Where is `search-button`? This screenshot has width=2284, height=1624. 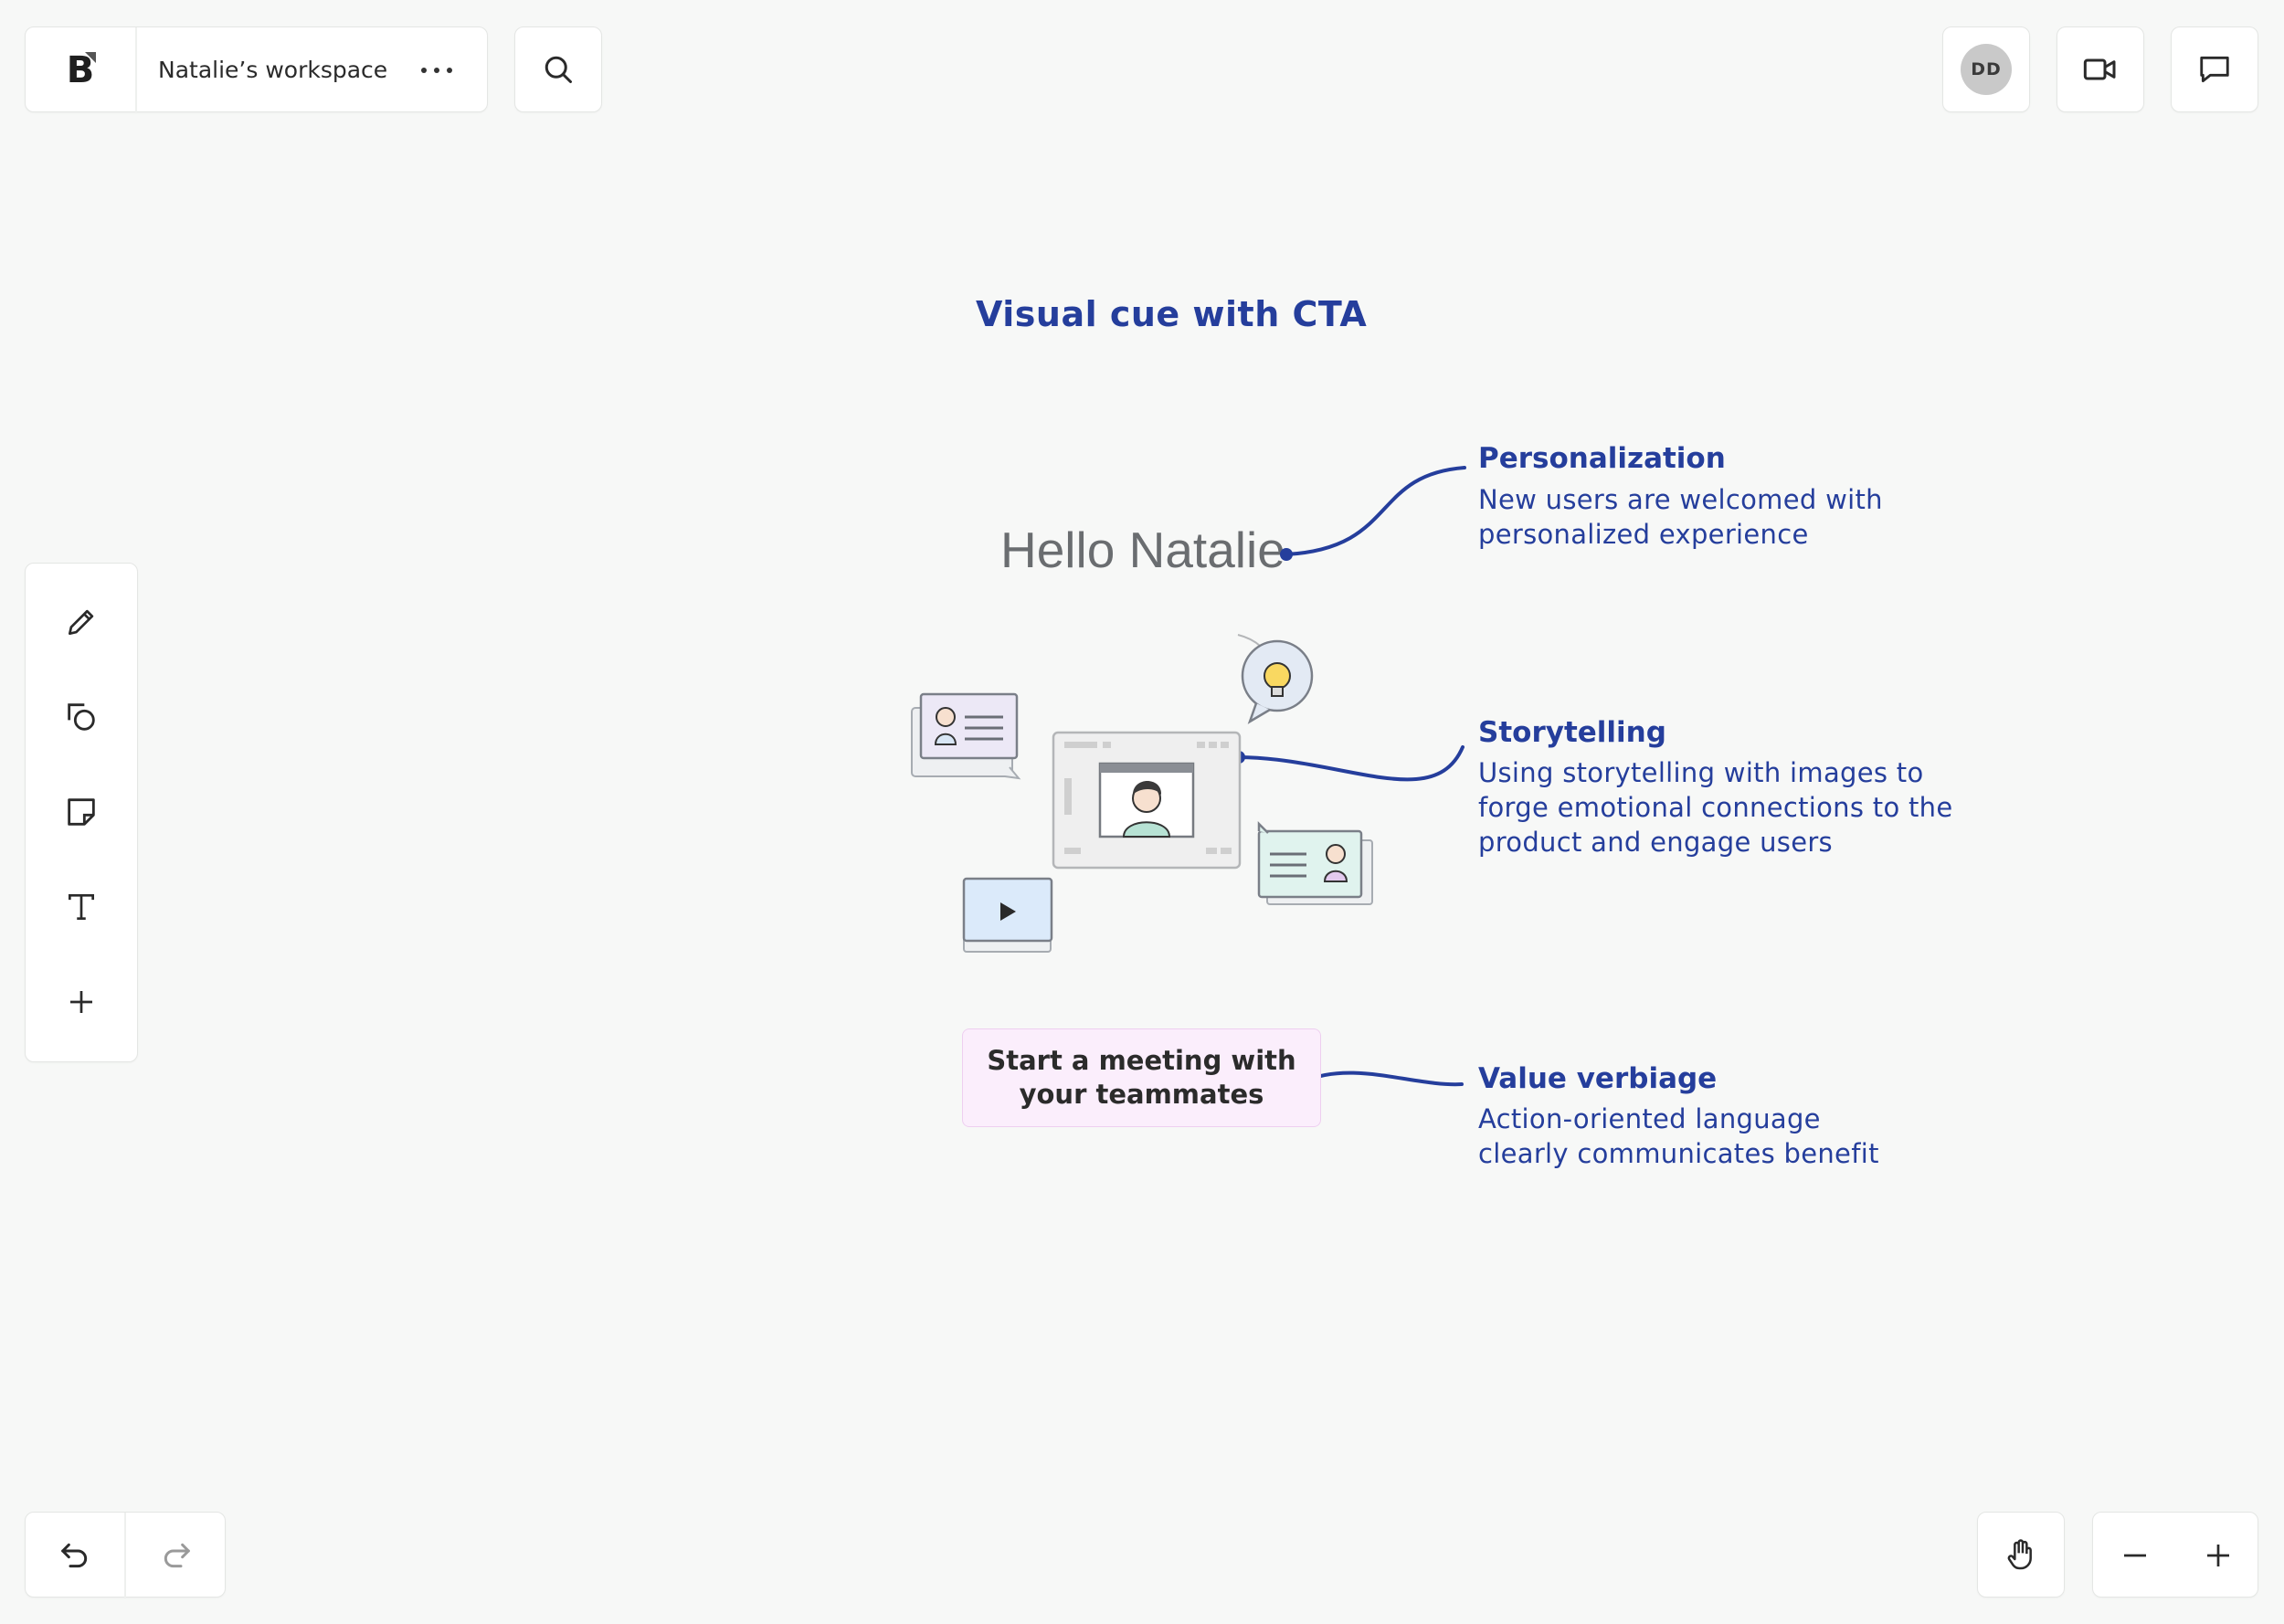
search-button is located at coordinates (558, 69).